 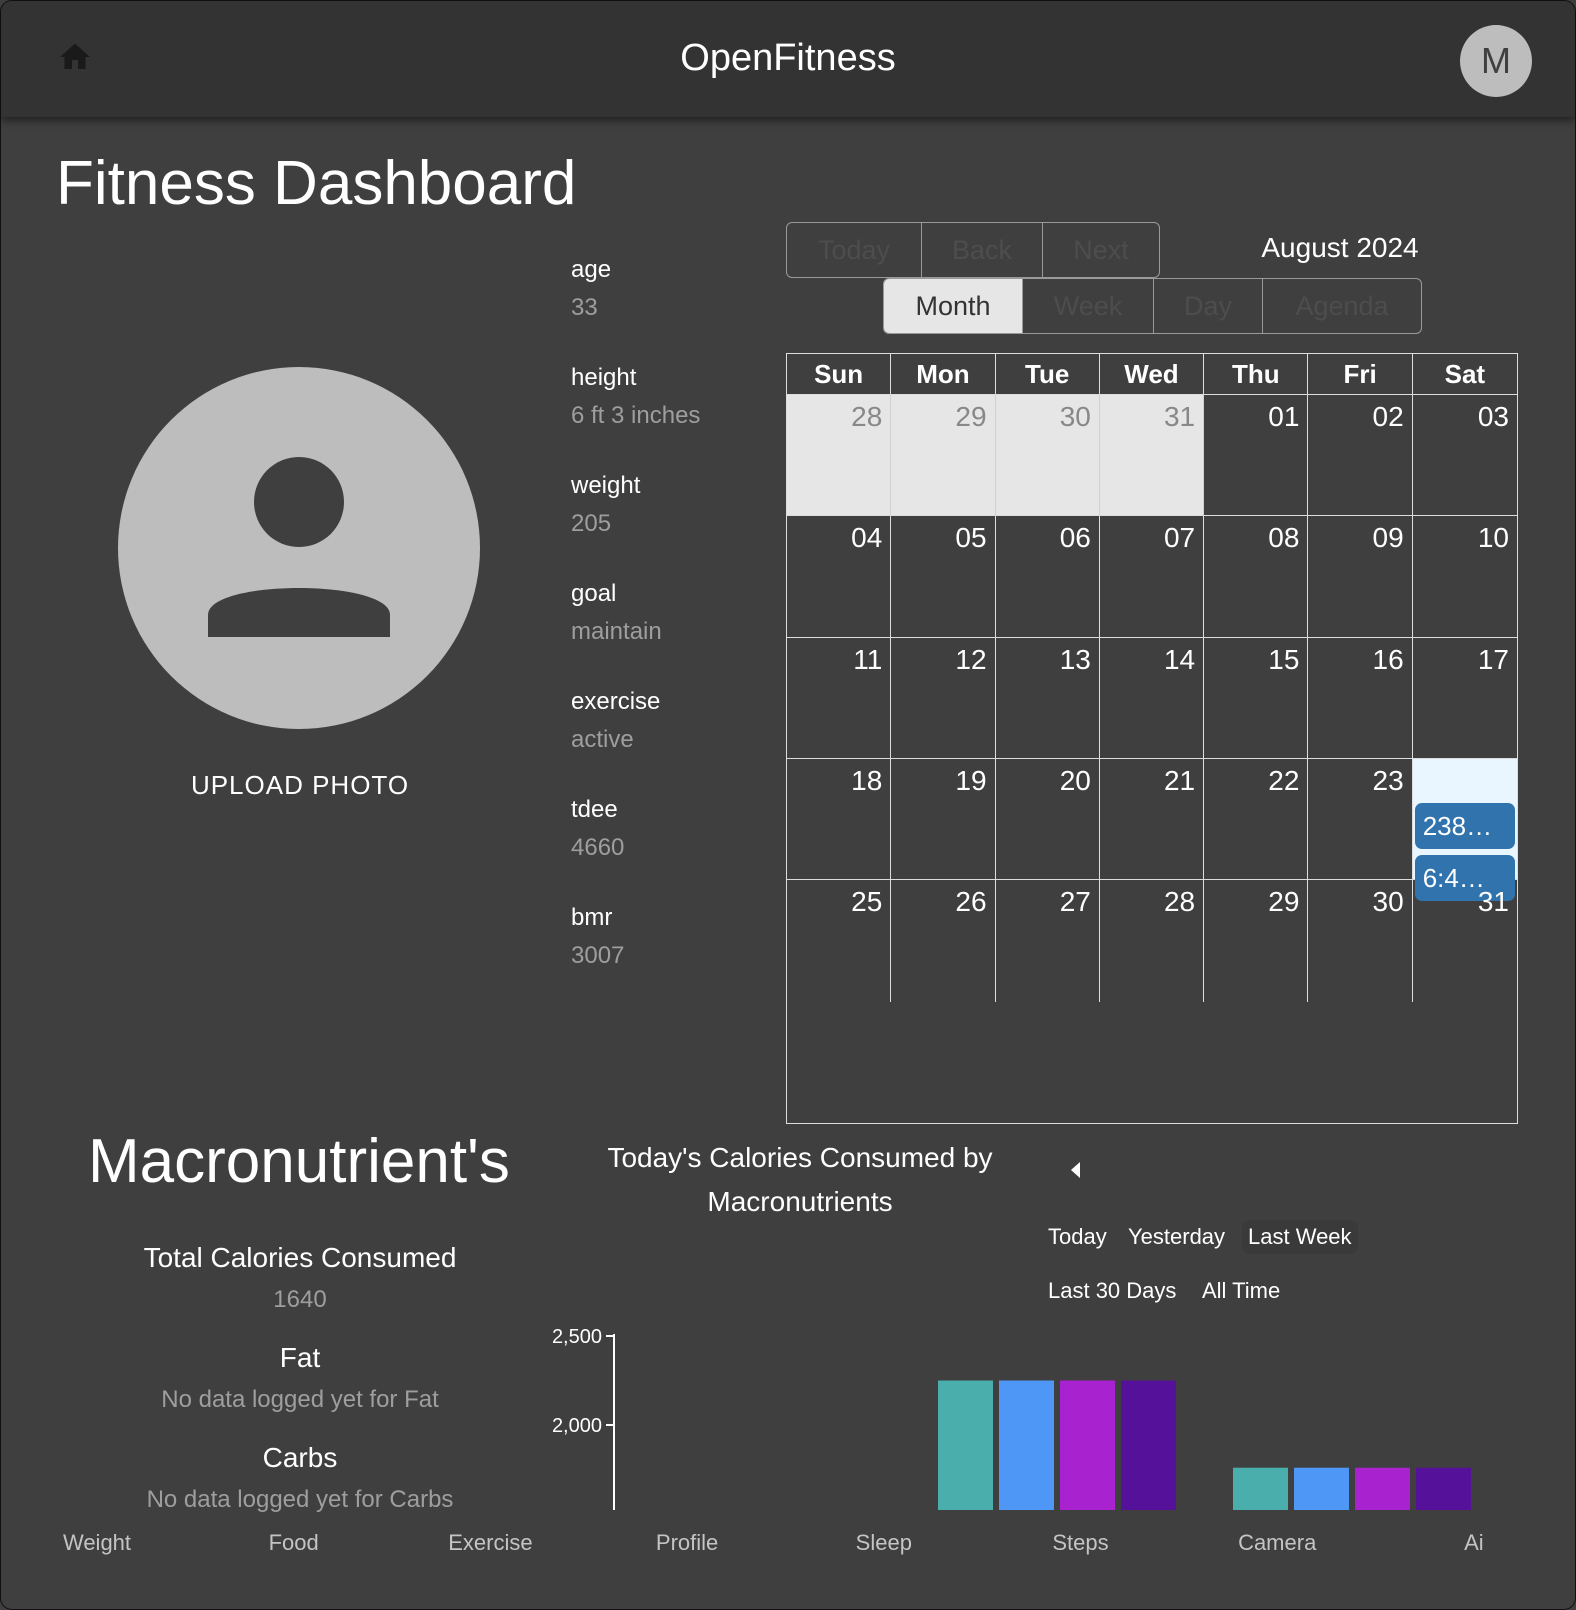 I want to click on calendar-day-cell: 06, so click(x=1047, y=577).